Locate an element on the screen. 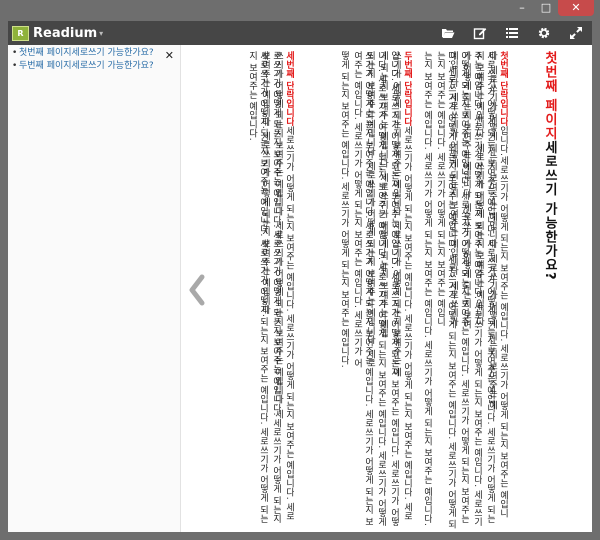 This screenshot has height=540, width=600. toc-item-1: 첫번째 페이지세로쓰기 가능한가요? is located at coordinates (87, 53).